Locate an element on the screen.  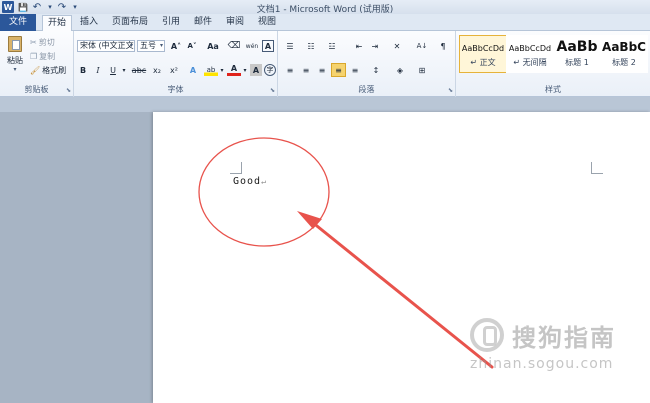
paragraph-group: ☰ ☷ ☳ ⇤ ⇥ ✕ A↓ ¶ ≡ ≡ ≡ ≡ ≡ ↕ ◈ ⊞ 段落 ⬊ is located at coordinates (367, 64).